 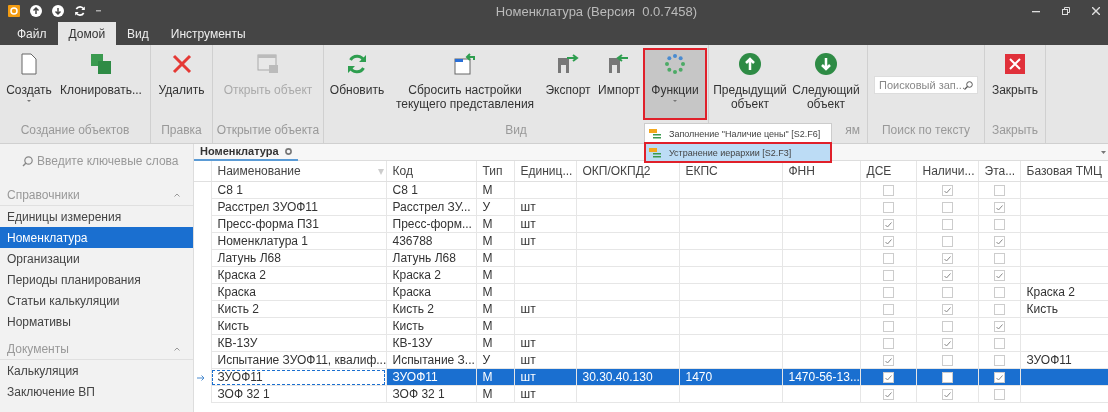 What do you see at coordinates (32, 33) in the screenshot?
I see `menu-tab: Файл` at bounding box center [32, 33].